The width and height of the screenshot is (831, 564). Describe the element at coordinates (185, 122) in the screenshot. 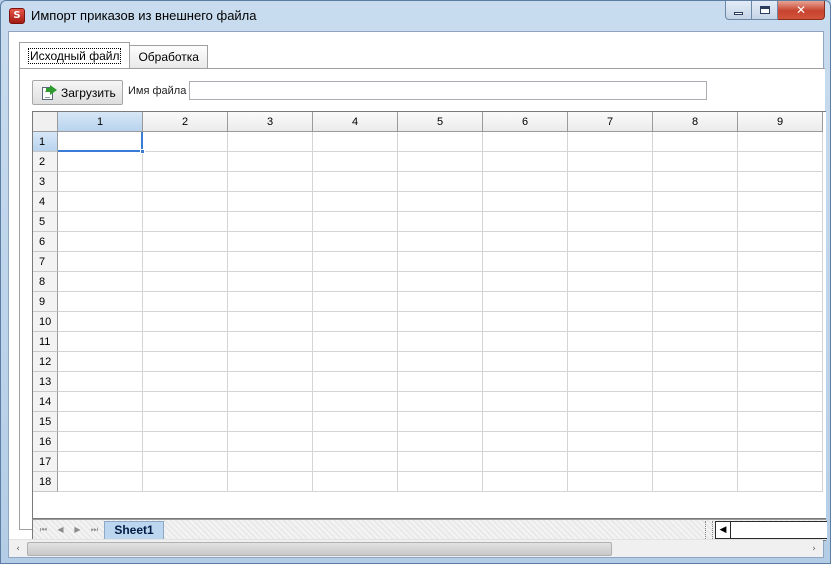

I see `column-header: 2` at that location.